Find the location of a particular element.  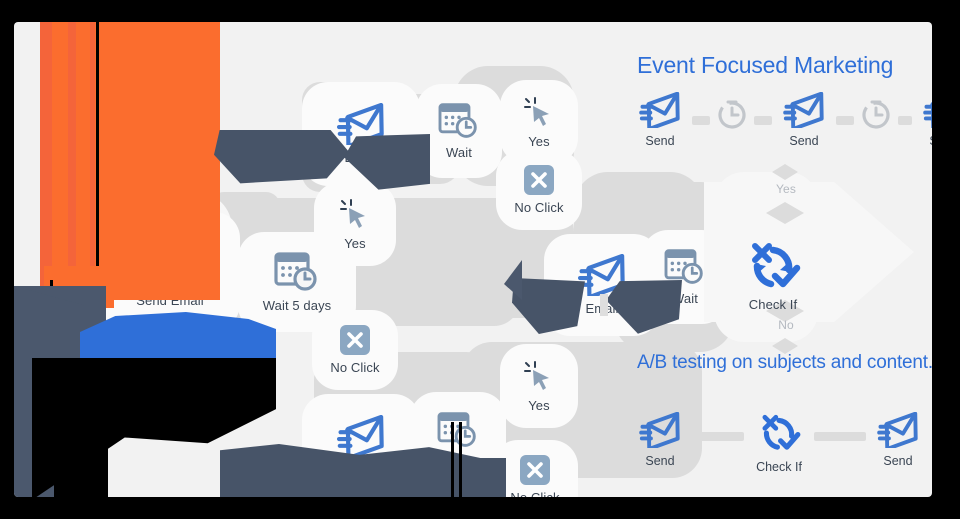

sequence-step: Check If is located at coordinates (779, 443).